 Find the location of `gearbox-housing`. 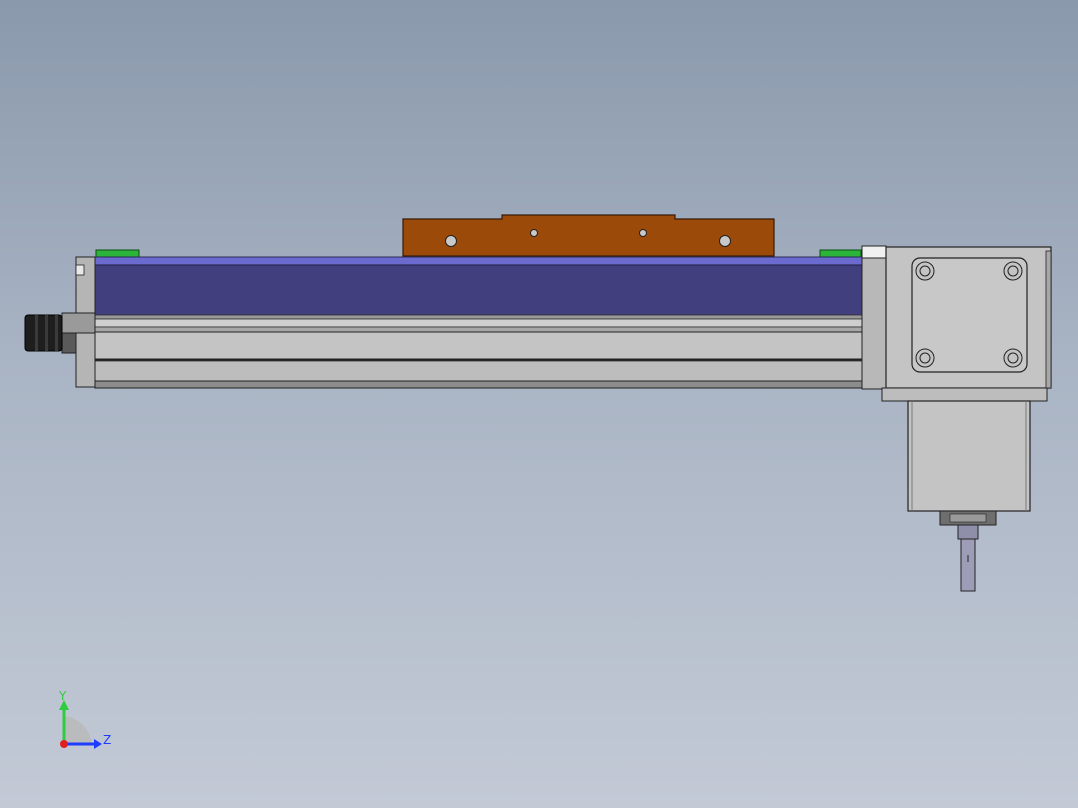

gearbox-housing is located at coordinates (956, 323).